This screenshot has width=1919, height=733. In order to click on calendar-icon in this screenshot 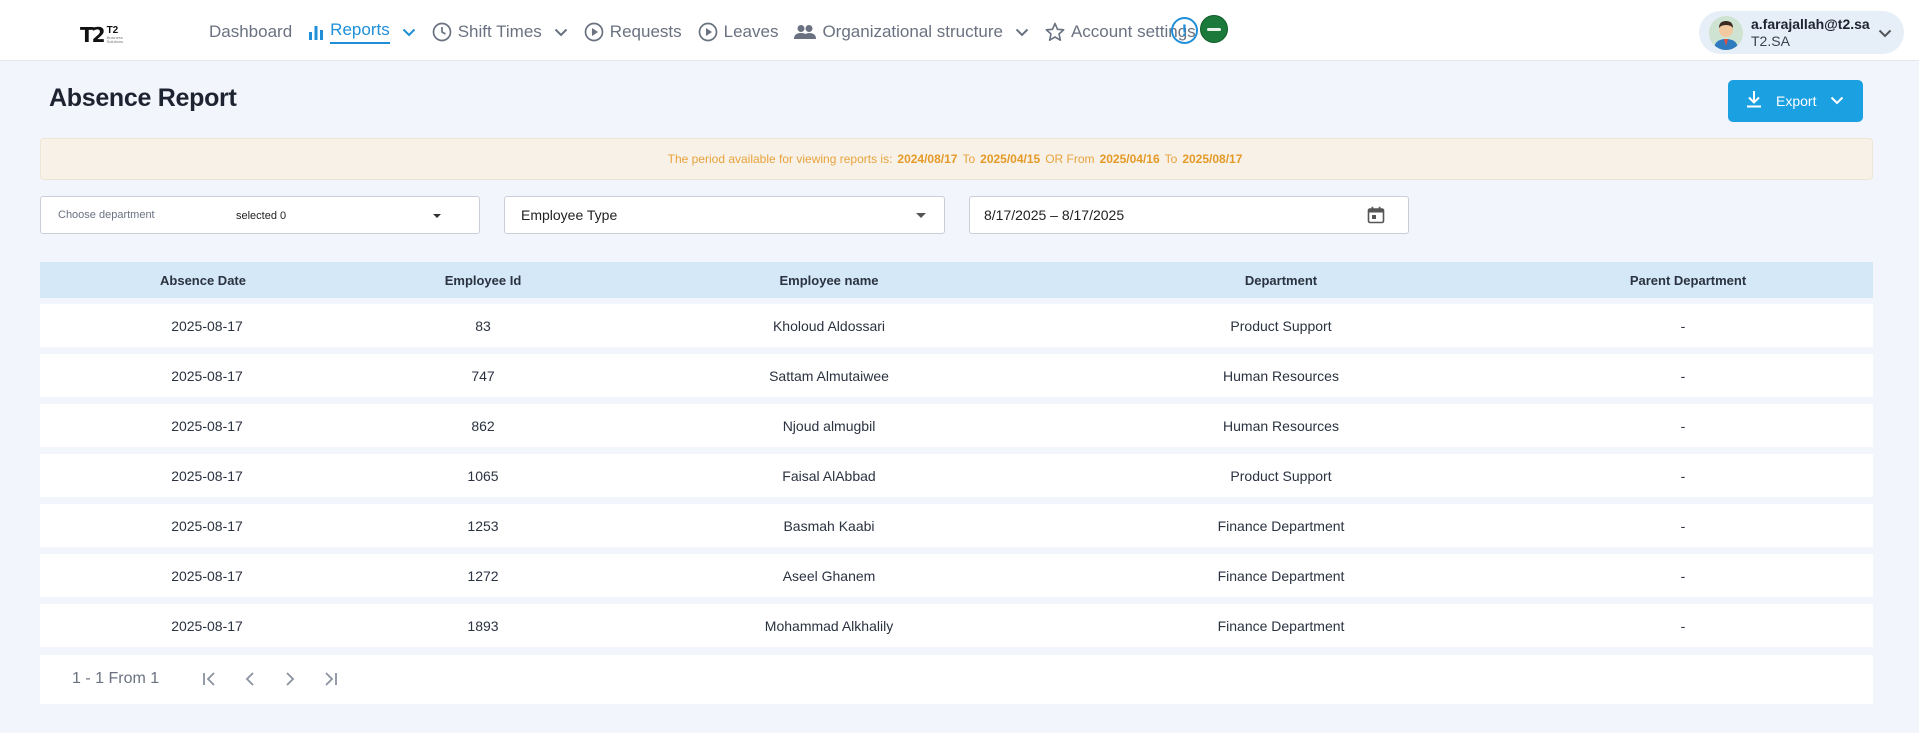, I will do `click(1376, 217)`.